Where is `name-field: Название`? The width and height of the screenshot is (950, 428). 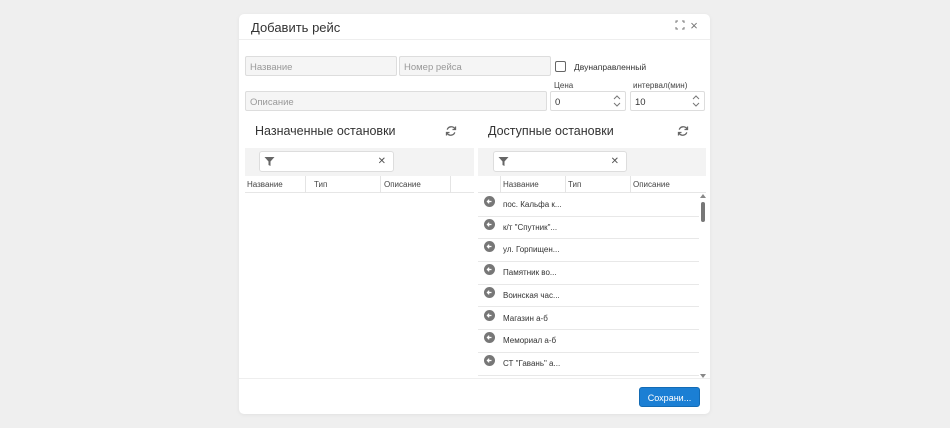
name-field: Название is located at coordinates (321, 66).